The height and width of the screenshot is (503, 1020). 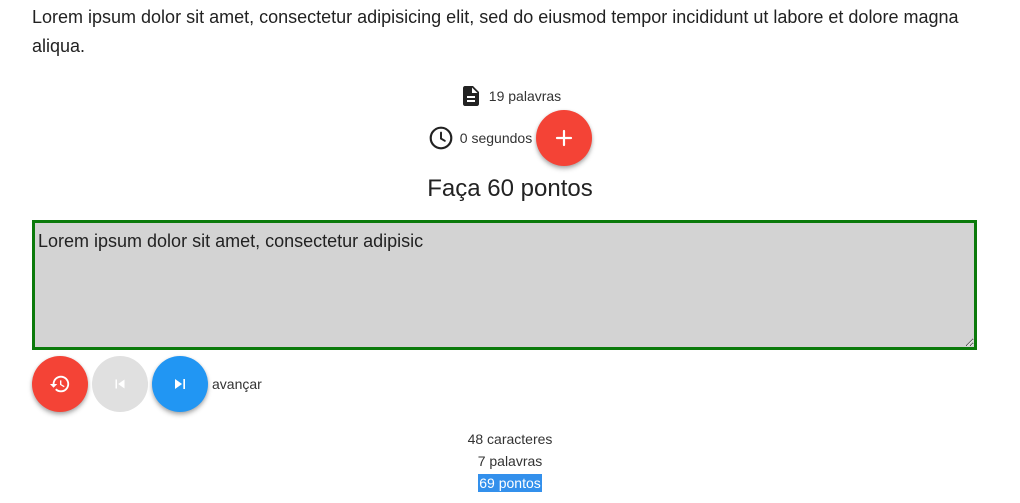 I want to click on previous-button, so click(x=120, y=384).